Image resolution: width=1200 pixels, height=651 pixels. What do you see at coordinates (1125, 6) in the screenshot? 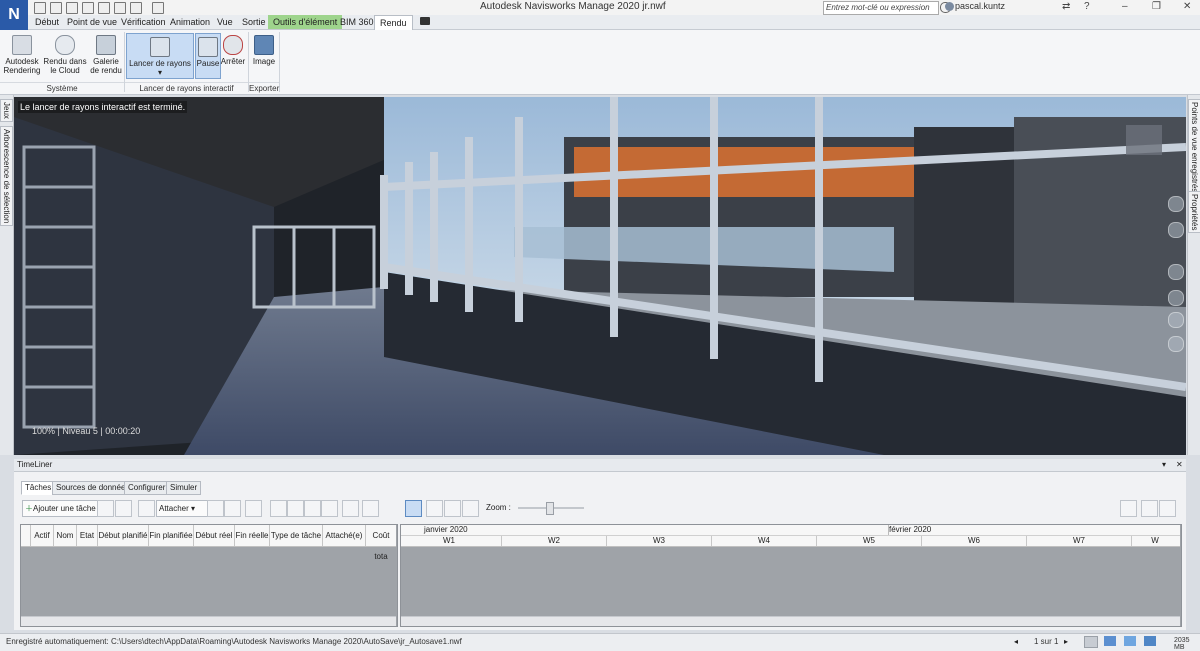
I see `minimize-button: –` at bounding box center [1125, 6].